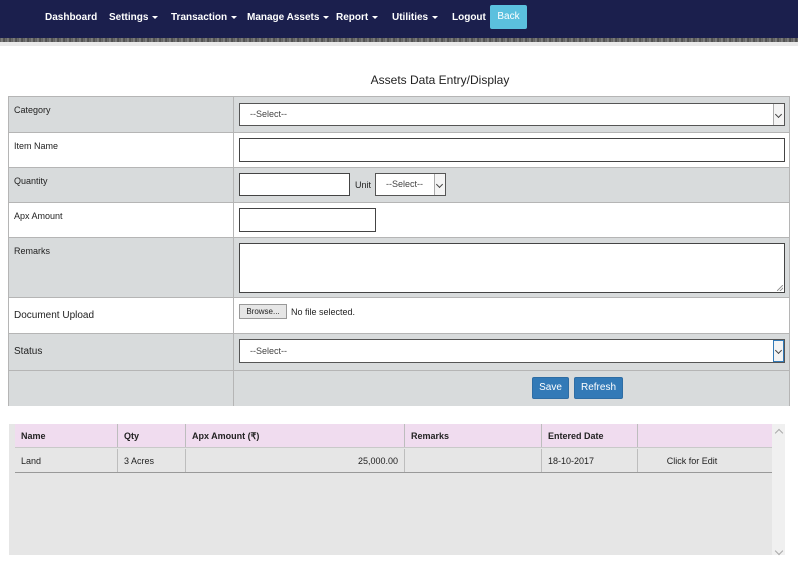 The height and width of the screenshot is (588, 798). I want to click on status-select: --Select--, so click(512, 351).